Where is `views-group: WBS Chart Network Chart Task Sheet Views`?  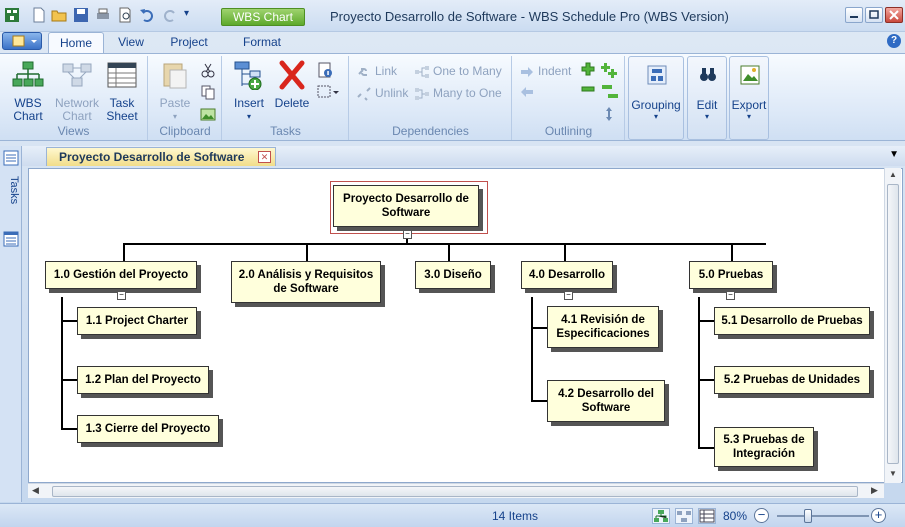
views-group: WBS Chart Network Chart Task Sheet Views is located at coordinates (74, 98).